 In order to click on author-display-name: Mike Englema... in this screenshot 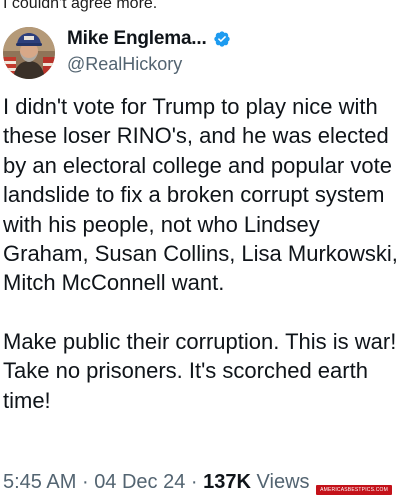, I will do `click(137, 39)`.